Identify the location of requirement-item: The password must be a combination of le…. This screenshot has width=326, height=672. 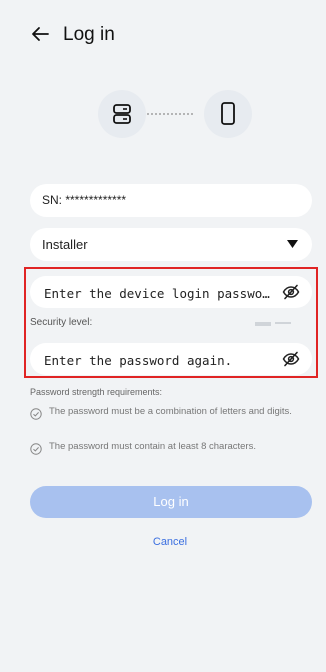
(165, 419).